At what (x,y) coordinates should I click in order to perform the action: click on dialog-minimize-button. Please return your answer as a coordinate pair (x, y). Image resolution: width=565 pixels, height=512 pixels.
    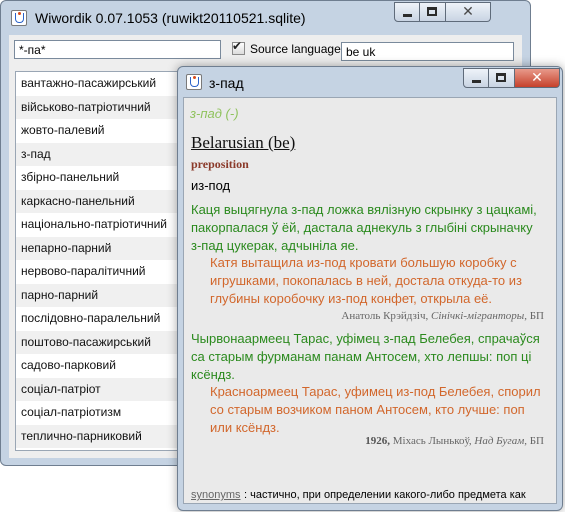
    Looking at the image, I should click on (476, 78).